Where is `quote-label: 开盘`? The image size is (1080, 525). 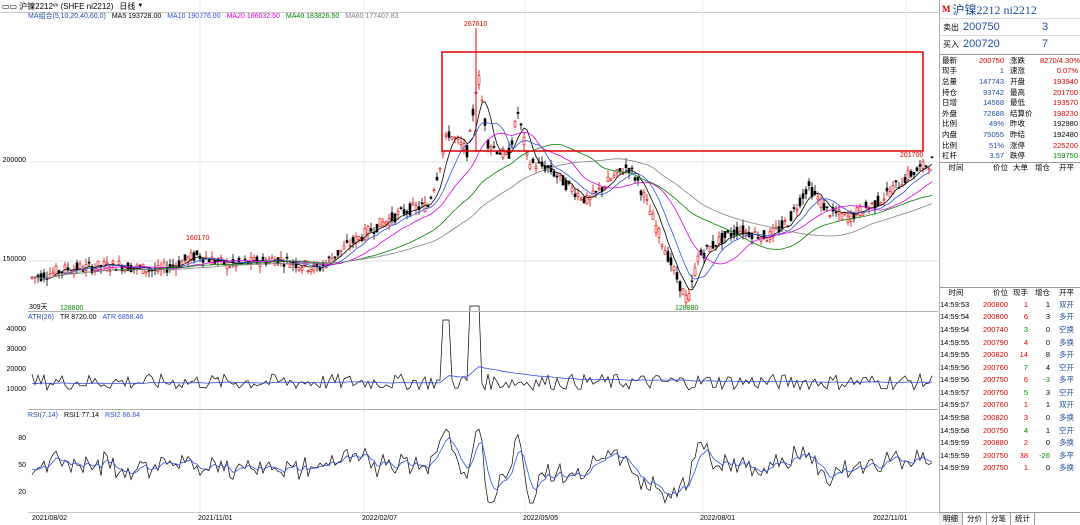 quote-label: 开盘 is located at coordinates (1017, 81).